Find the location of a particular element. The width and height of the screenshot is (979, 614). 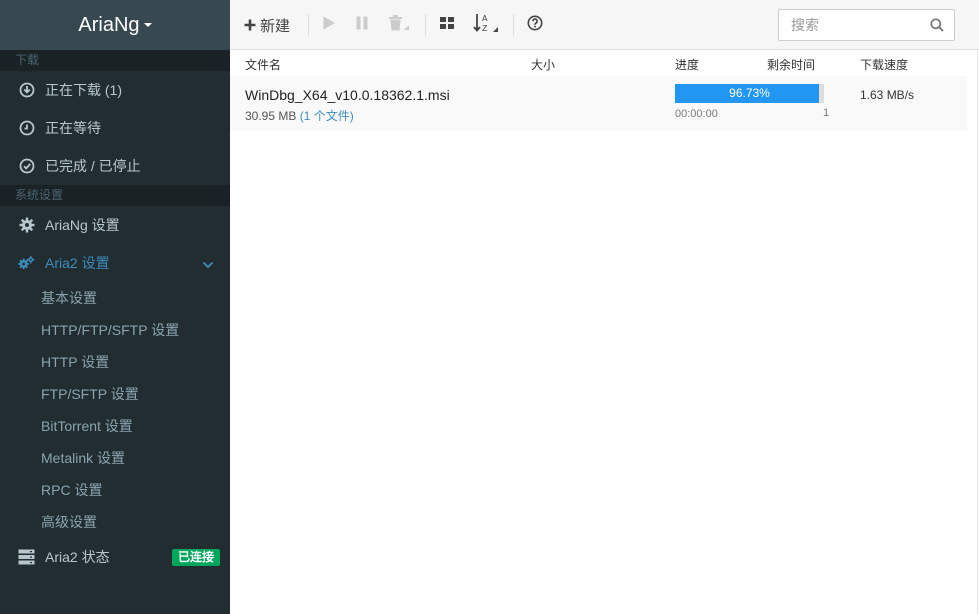

sidebar-subitem-http: HTTP 设置 is located at coordinates (115, 362).